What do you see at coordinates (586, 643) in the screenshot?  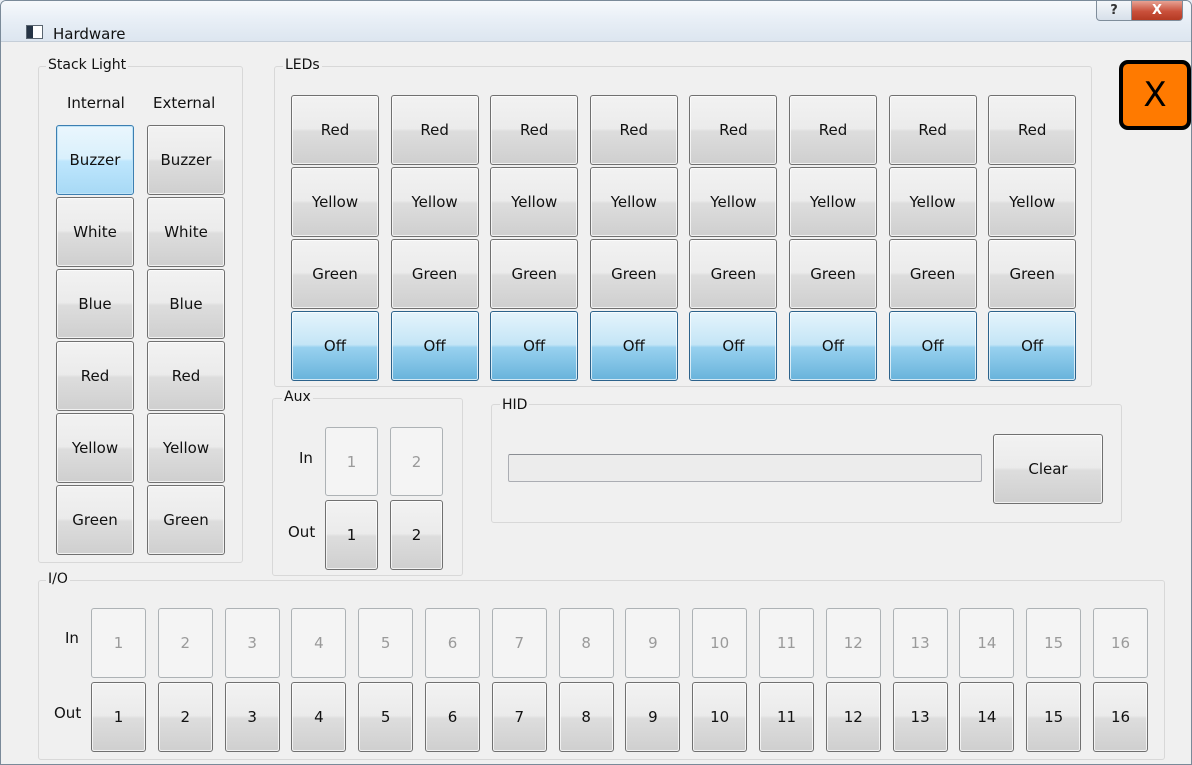 I see `io-in-button: 8` at bounding box center [586, 643].